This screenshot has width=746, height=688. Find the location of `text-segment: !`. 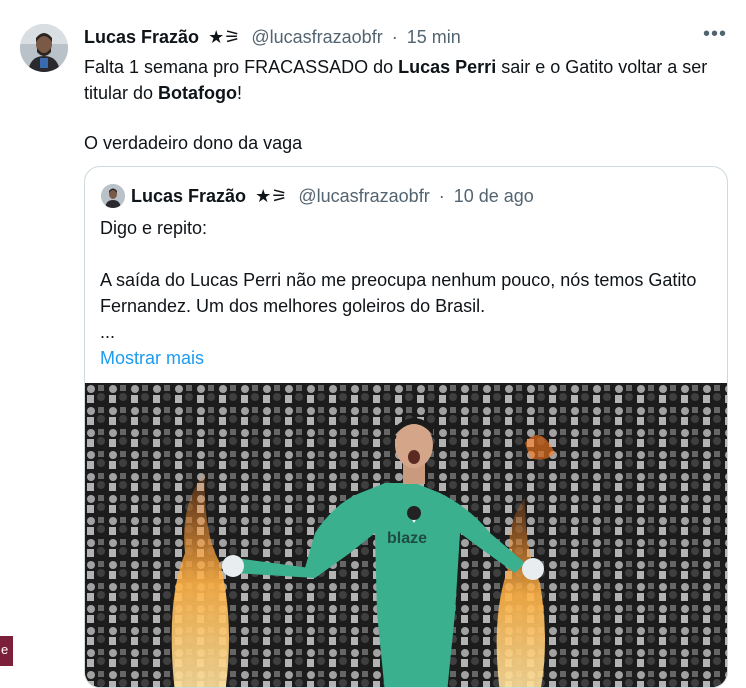

text-segment: ! is located at coordinates (240, 93).